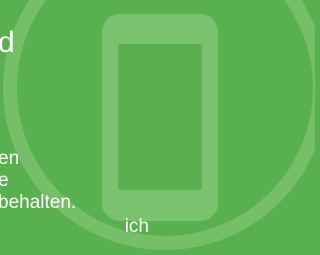 The height and width of the screenshot is (255, 320). Describe the element at coordinates (7, 42) in the screenshot. I see `screen-title: d` at that location.